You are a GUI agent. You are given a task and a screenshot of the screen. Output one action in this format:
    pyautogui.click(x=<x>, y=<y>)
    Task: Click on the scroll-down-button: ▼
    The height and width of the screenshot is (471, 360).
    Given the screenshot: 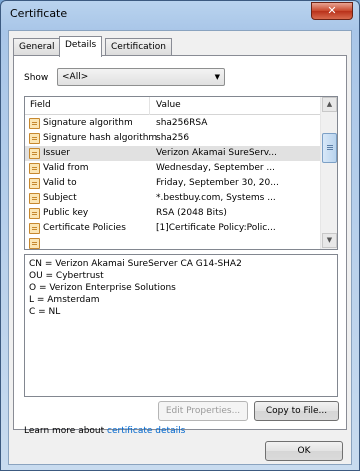 What is the action you would take?
    pyautogui.click(x=329, y=240)
    